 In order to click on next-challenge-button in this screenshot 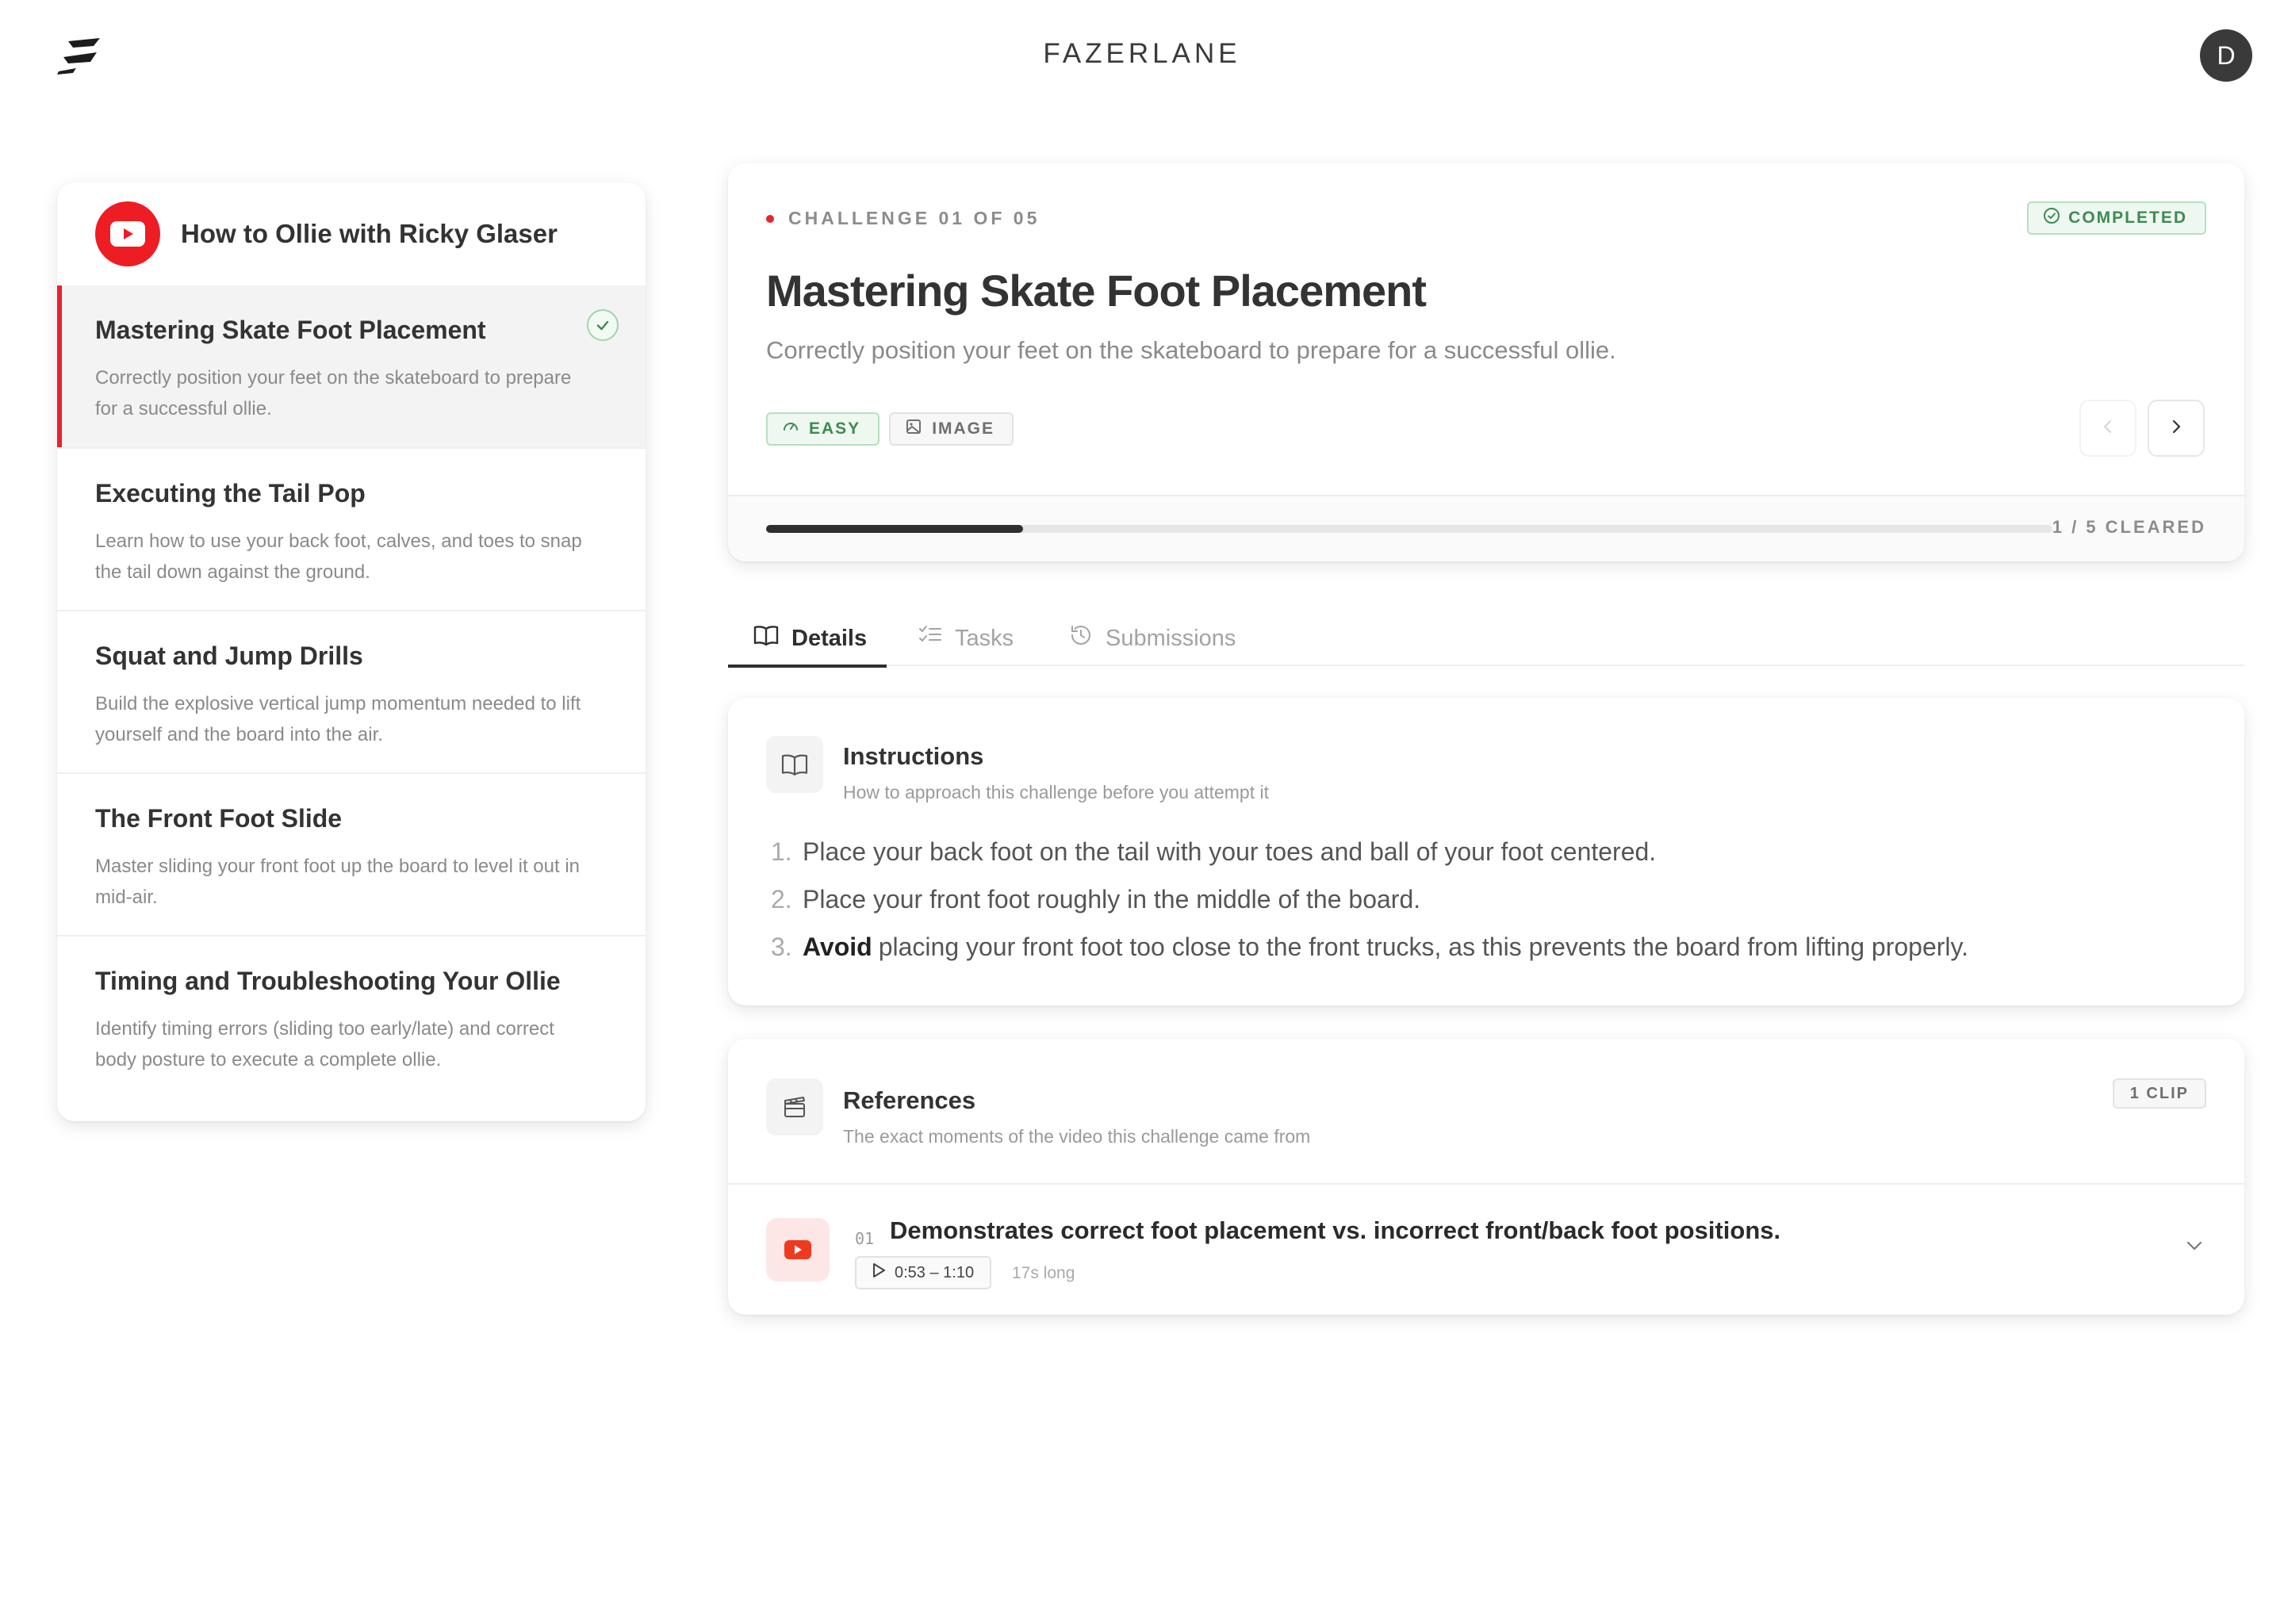, I will do `click(2176, 429)`.